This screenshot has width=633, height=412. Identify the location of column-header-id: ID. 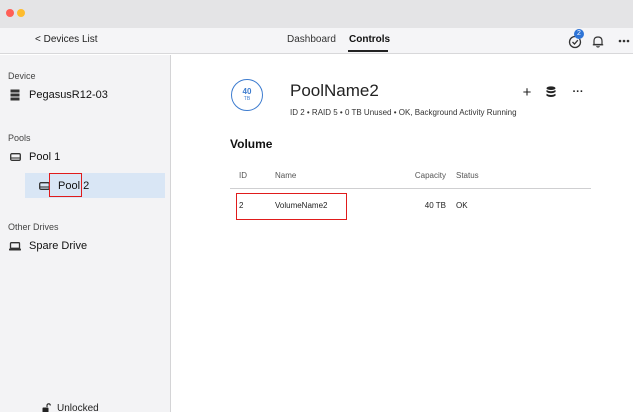
(243, 175).